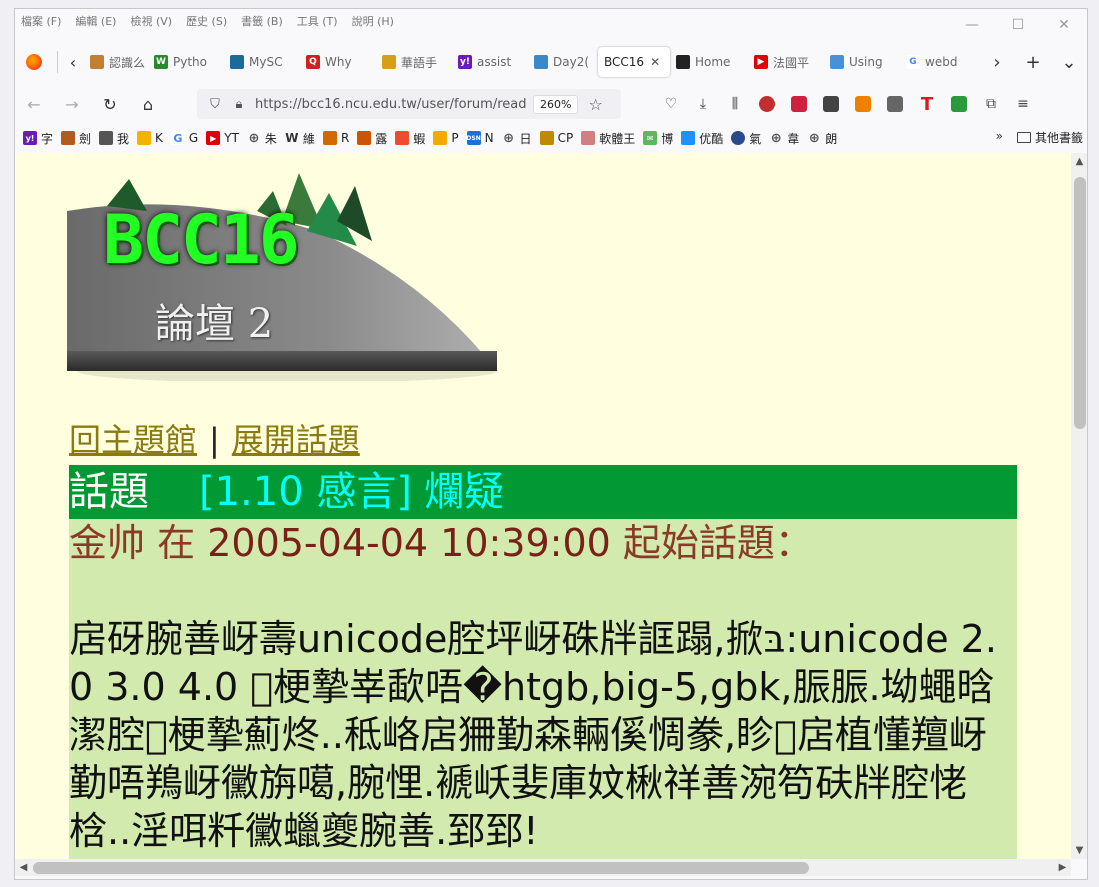 This screenshot has height=887, width=1099. I want to click on tab: 華語手, so click(414, 62).